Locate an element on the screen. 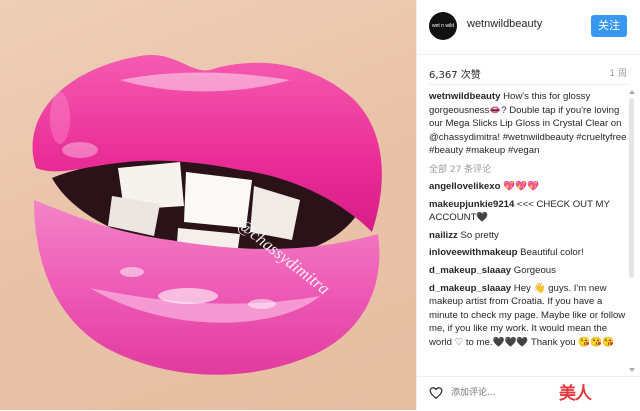 The image size is (640, 411). comment-item: inloveewithmakeup Beautiful color! is located at coordinates (529, 253).